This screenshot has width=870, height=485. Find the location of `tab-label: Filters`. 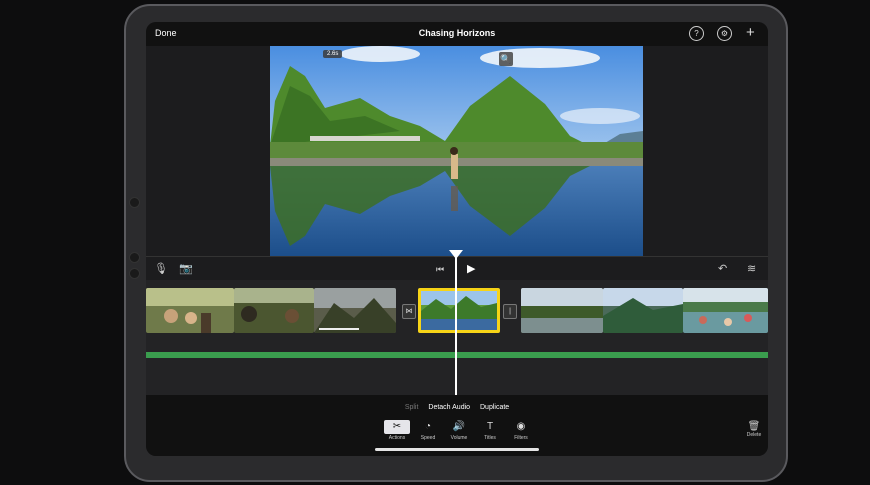

tab-label: Filters is located at coordinates (521, 438).